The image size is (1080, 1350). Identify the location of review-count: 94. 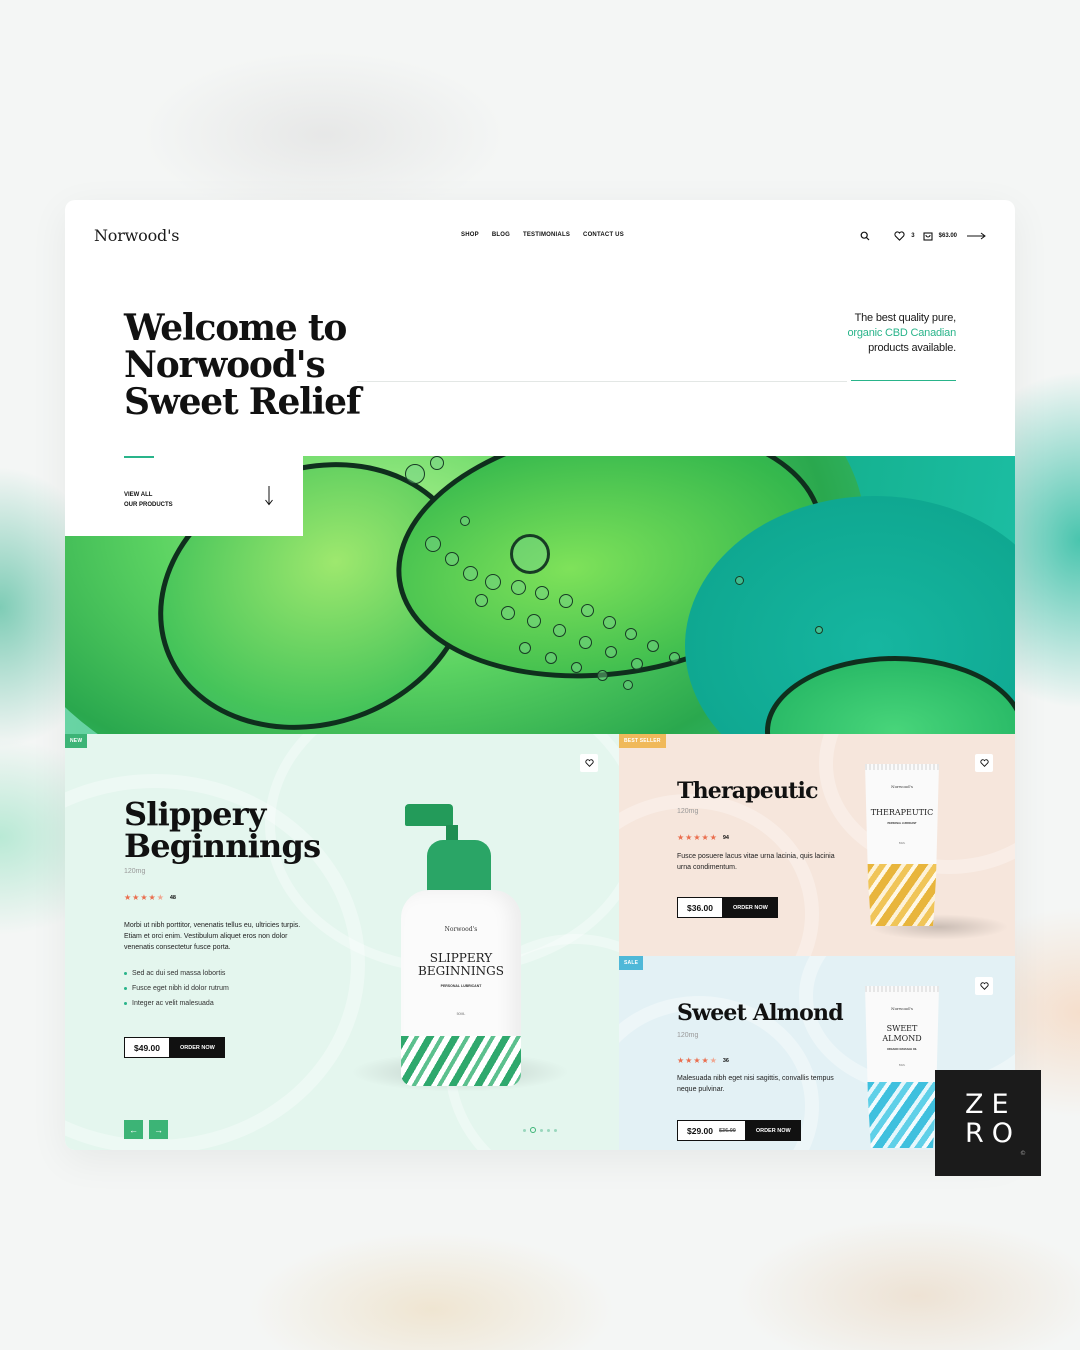
(725, 838).